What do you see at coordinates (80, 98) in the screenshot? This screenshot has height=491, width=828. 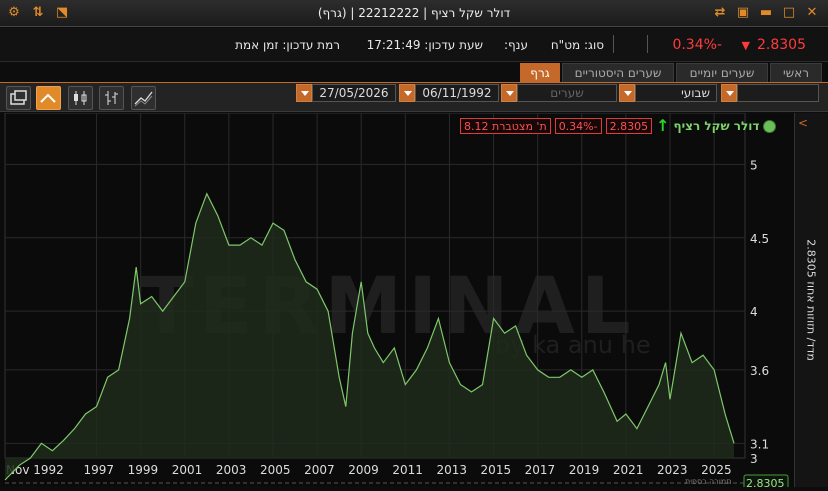 I see `candlestick-icon` at bounding box center [80, 98].